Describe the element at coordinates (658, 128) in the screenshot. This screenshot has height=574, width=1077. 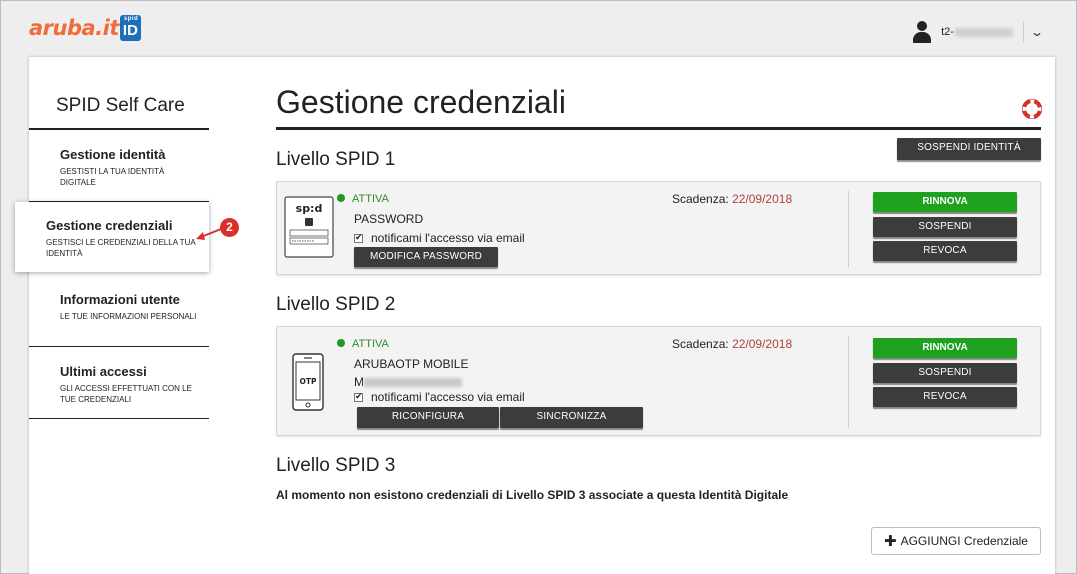
I see `title-divider` at that location.